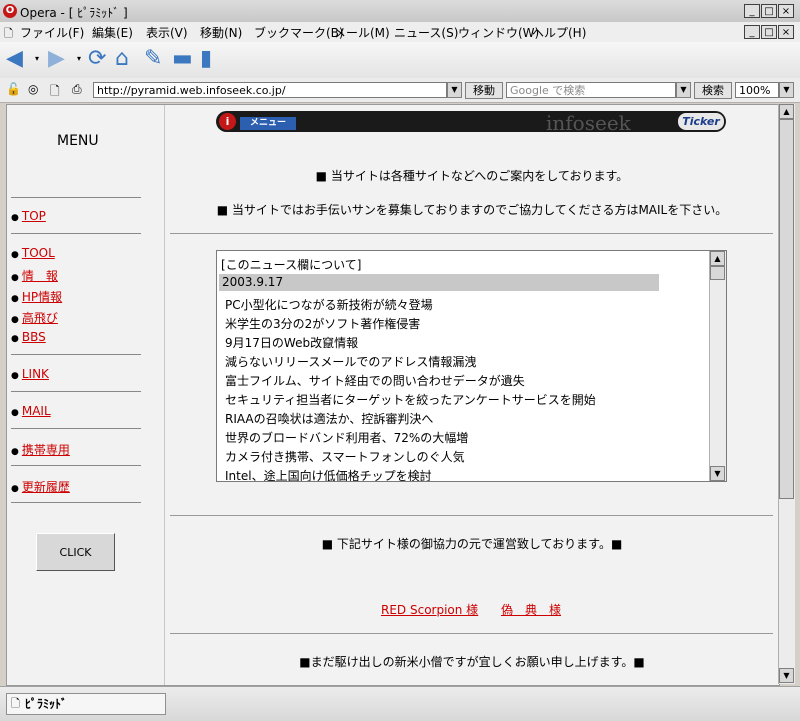  What do you see at coordinates (769, 11) in the screenshot?
I see `maximize-button: □` at bounding box center [769, 11].